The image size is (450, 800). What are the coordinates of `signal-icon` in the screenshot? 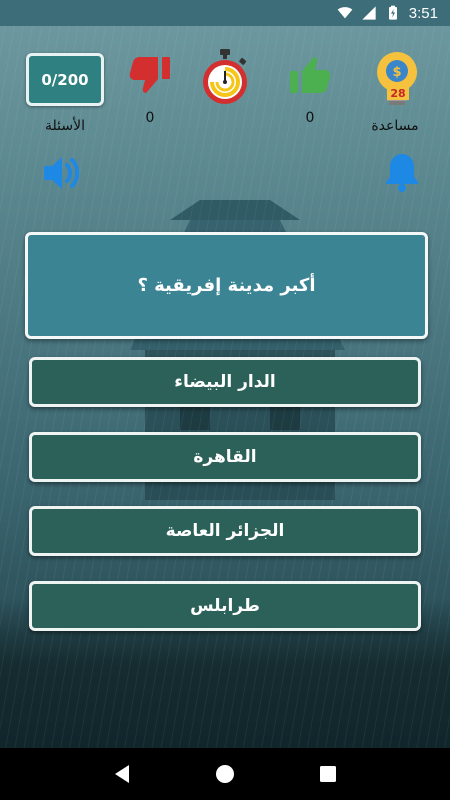 It's located at (369, 13).